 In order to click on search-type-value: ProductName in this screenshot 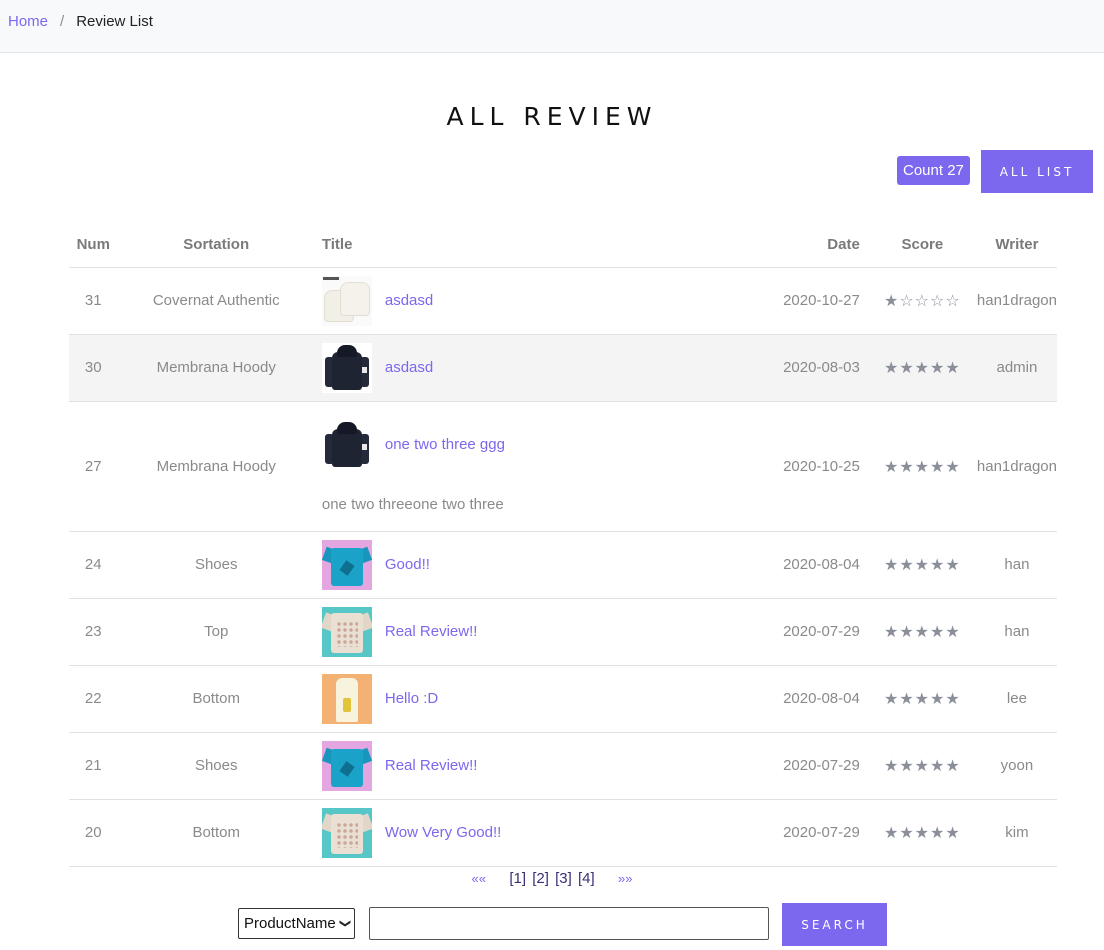, I will do `click(290, 923)`.